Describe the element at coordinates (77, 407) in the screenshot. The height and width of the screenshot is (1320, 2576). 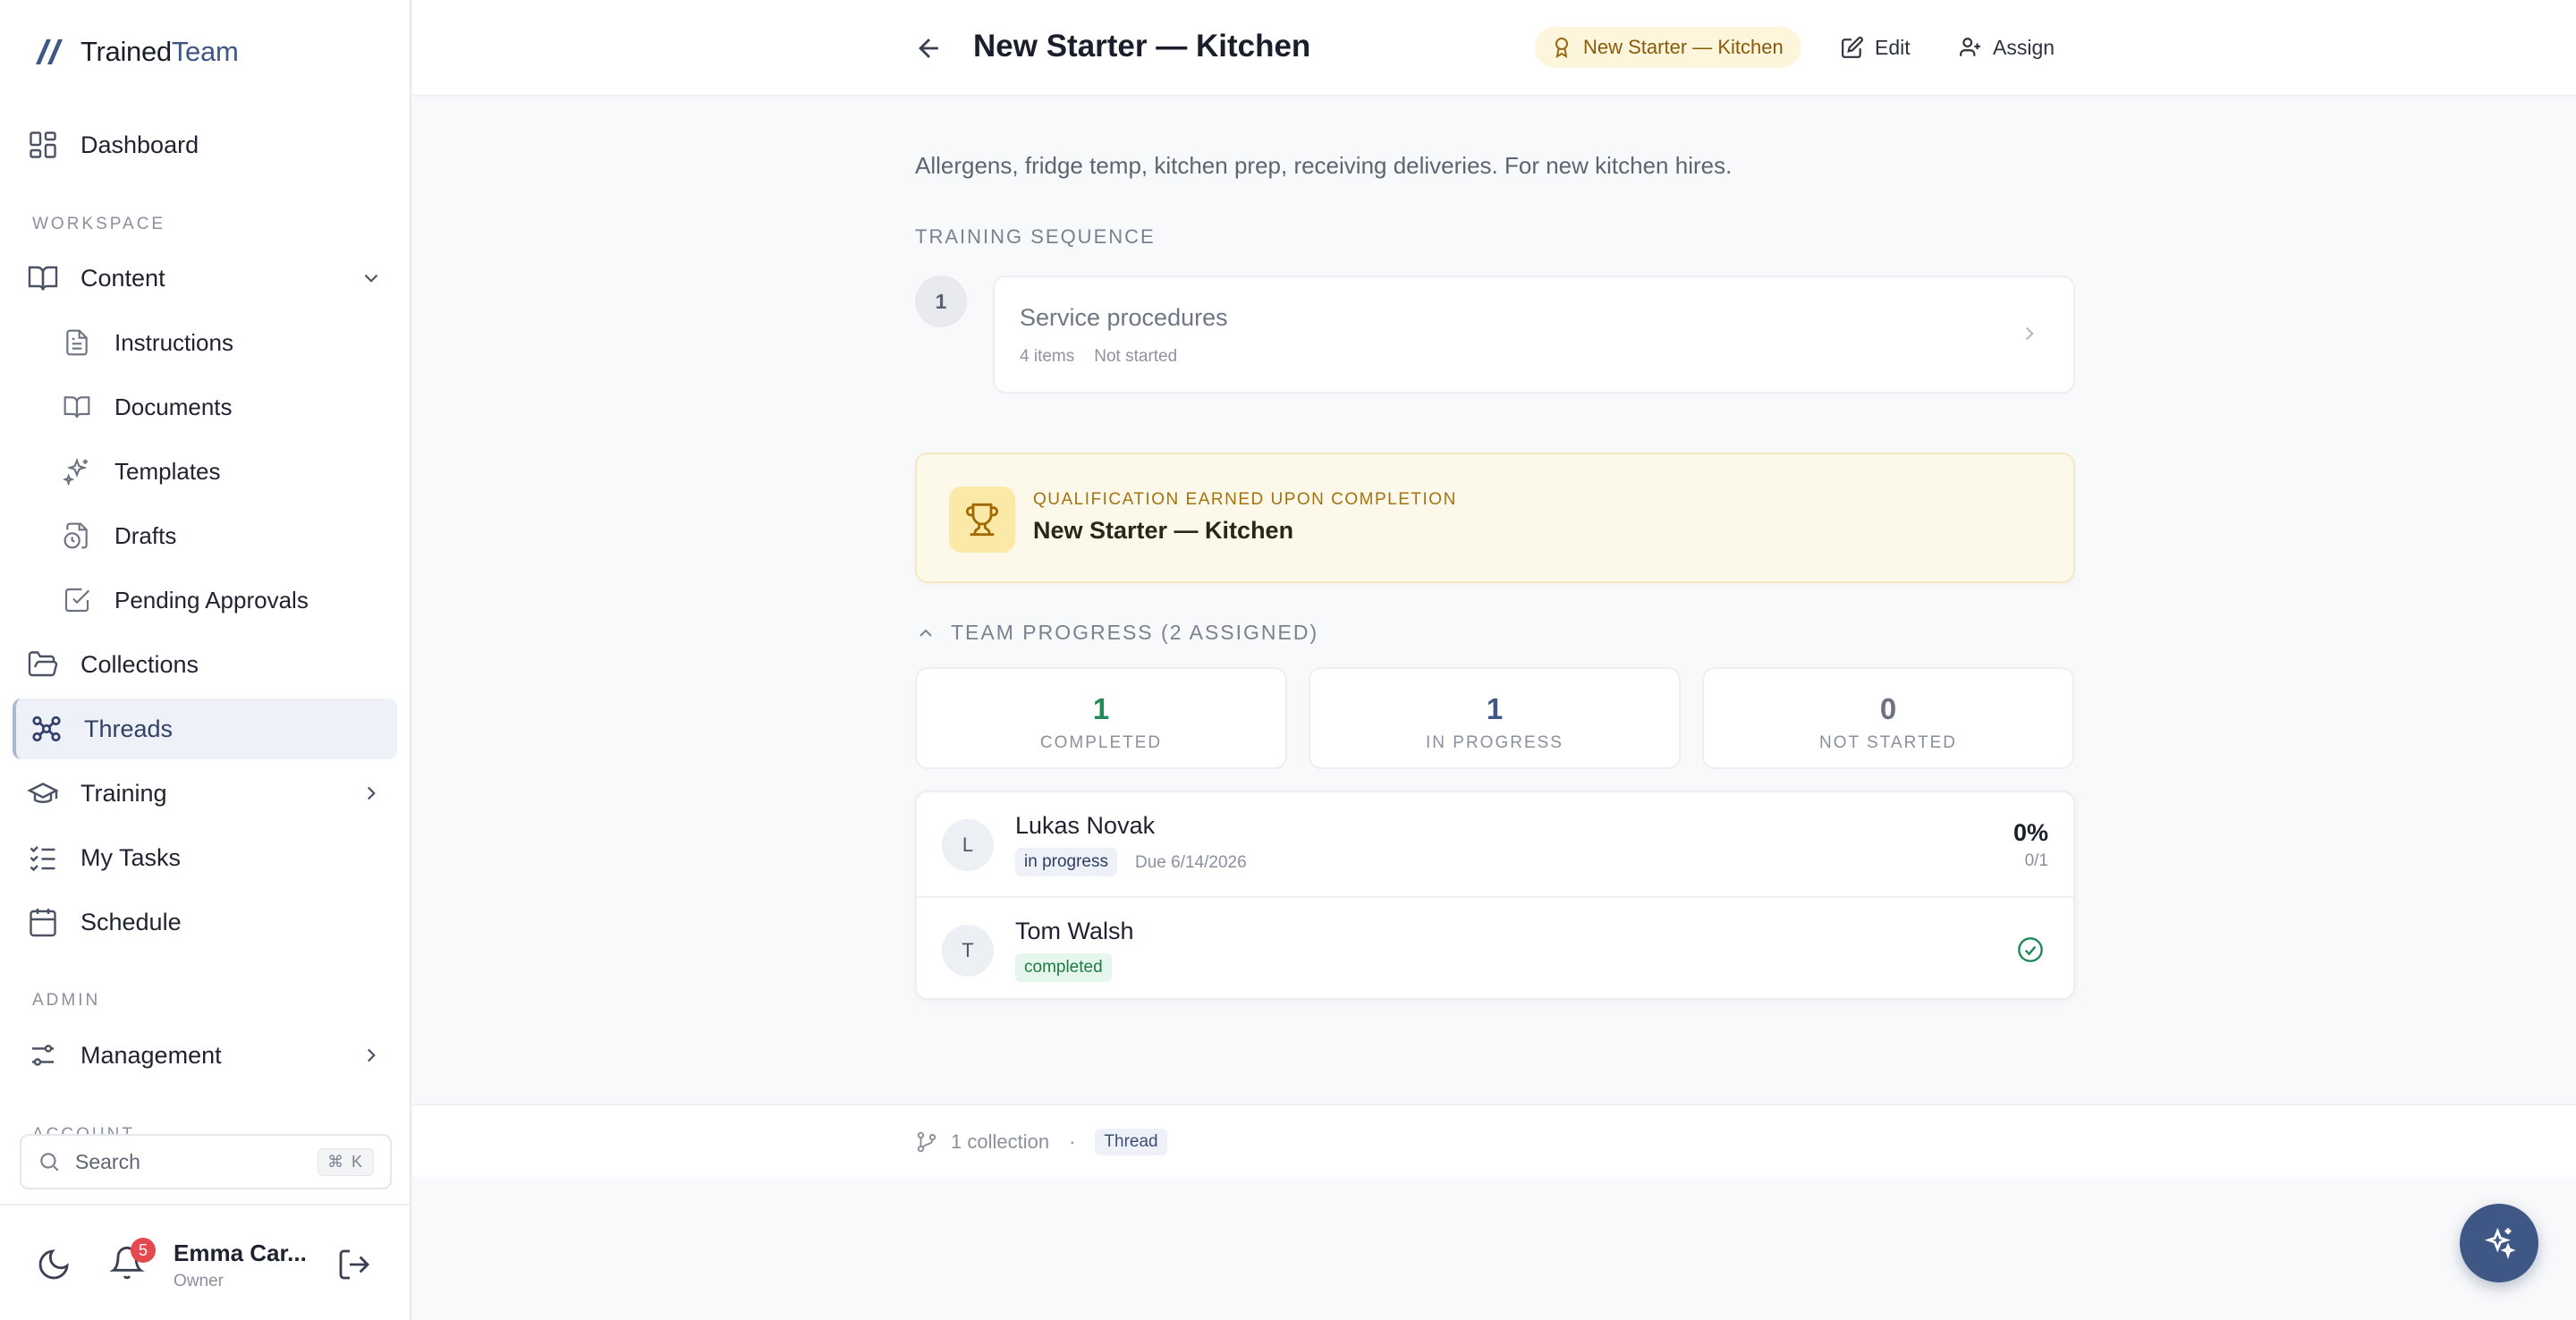
I see `book-icon` at that location.